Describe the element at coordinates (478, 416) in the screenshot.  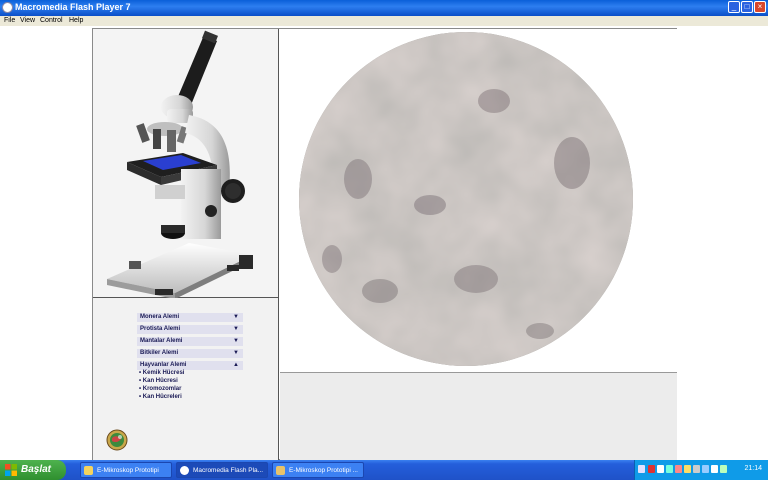
I see `info-panel` at that location.